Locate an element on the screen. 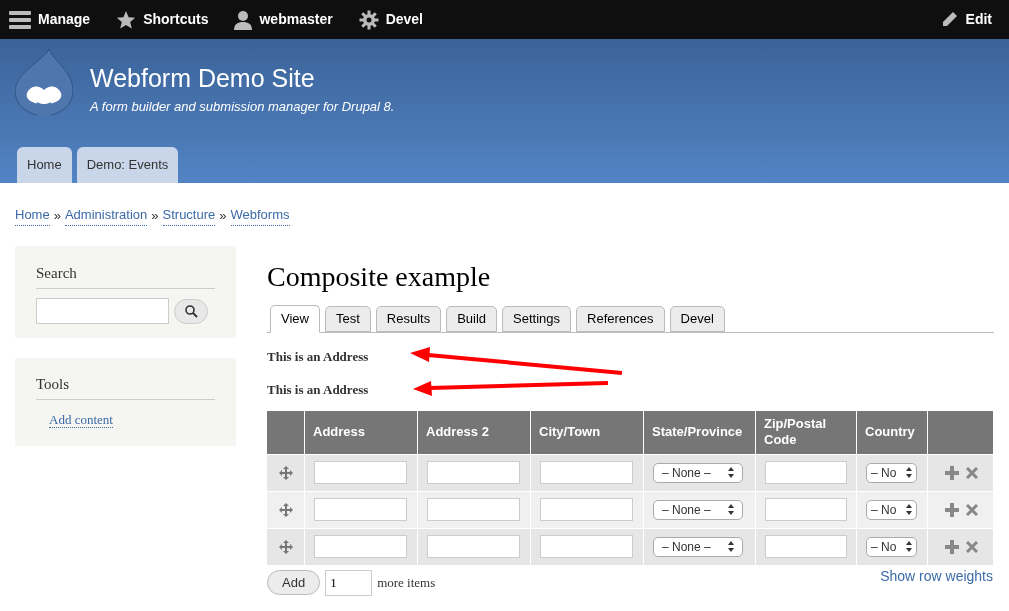 This screenshot has width=1009, height=611. column-header: City/Town is located at coordinates (587, 432).